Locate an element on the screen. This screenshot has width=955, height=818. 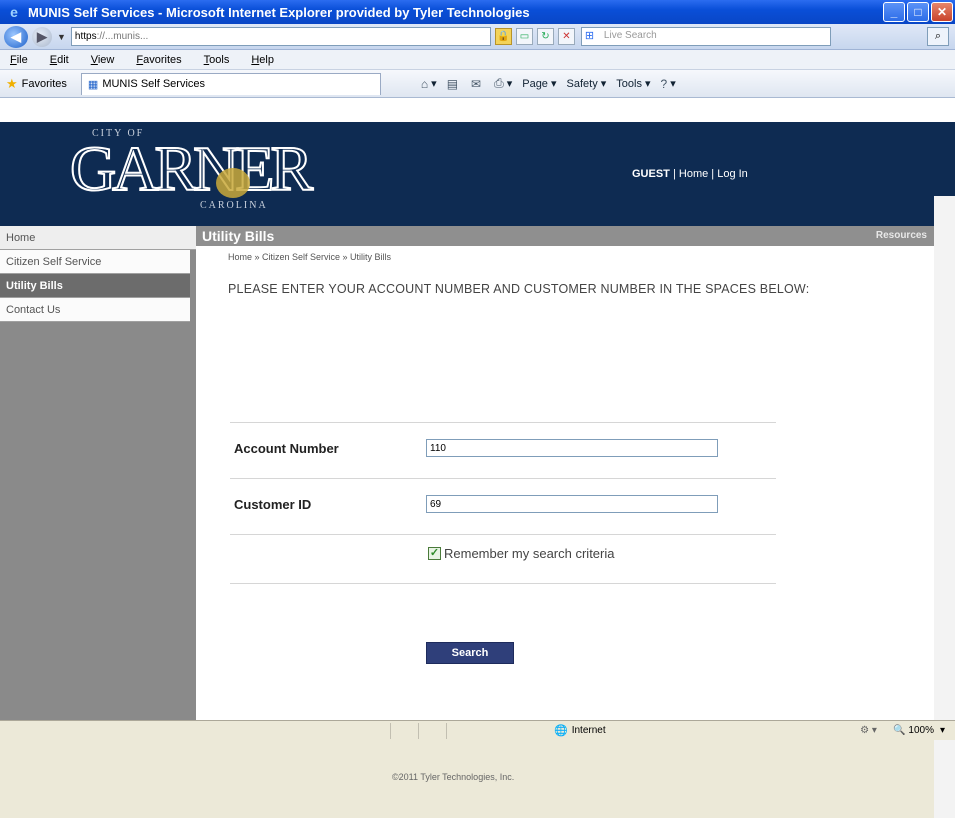
back-button: ◀ is located at coordinates (16, 36).